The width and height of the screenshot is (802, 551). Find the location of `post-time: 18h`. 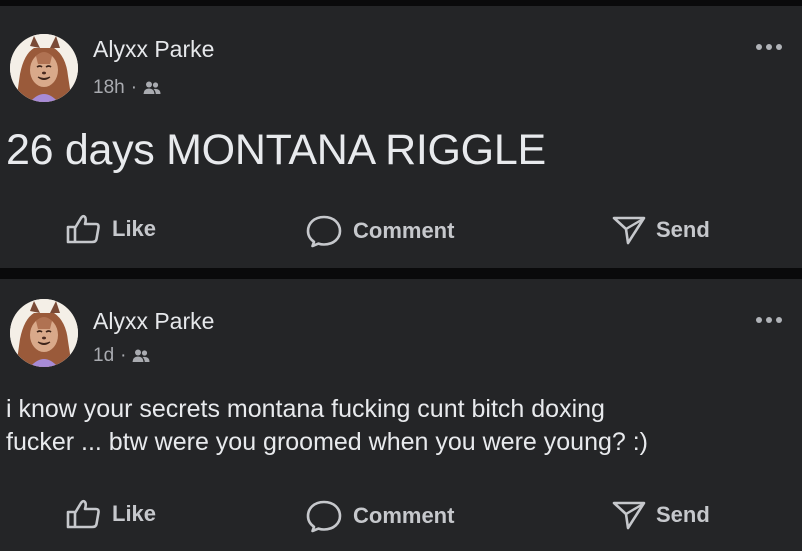

post-time: 18h is located at coordinates (109, 88).